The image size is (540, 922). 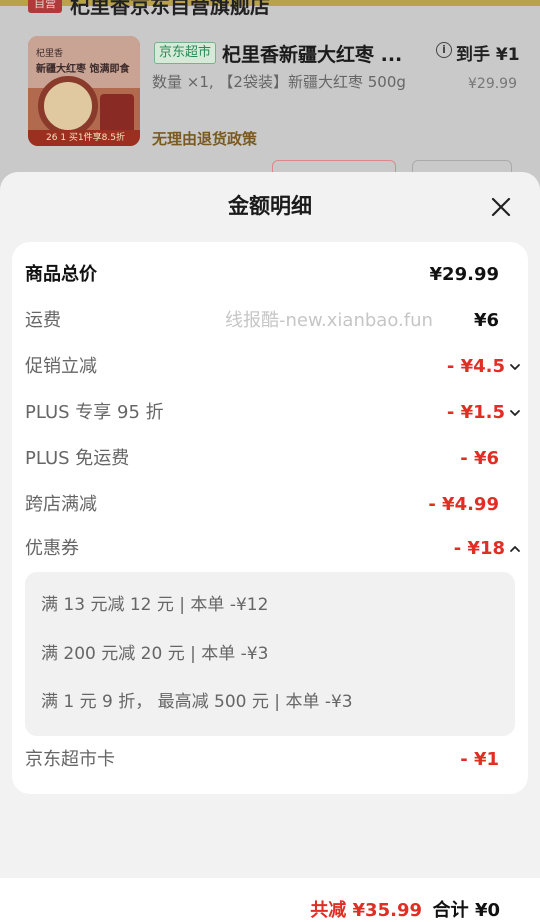 What do you see at coordinates (486, 320) in the screenshot?
I see `row-value: ¥6` at bounding box center [486, 320].